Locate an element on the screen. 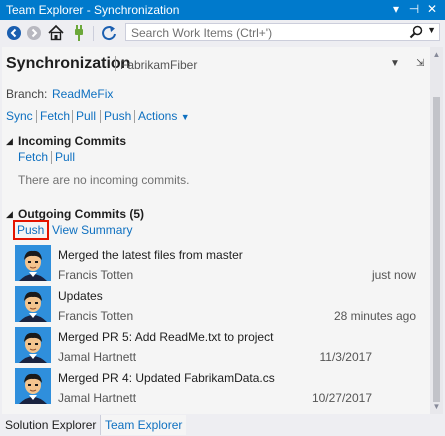 The image size is (445, 436). branch-link: ReadMeFix is located at coordinates (82, 94).